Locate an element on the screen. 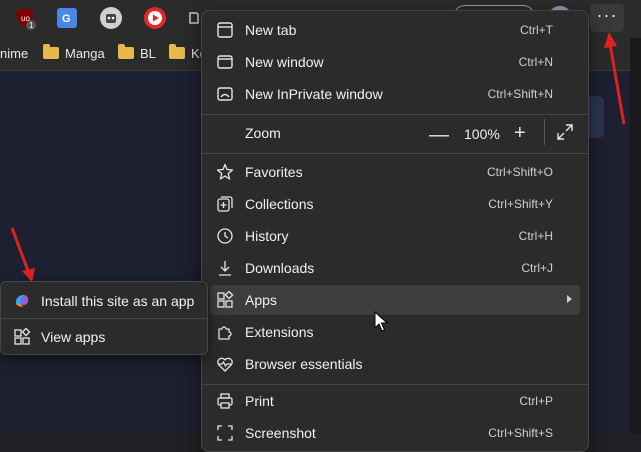 The image size is (641, 452). google-translate-icon: G is located at coordinates (67, 18).